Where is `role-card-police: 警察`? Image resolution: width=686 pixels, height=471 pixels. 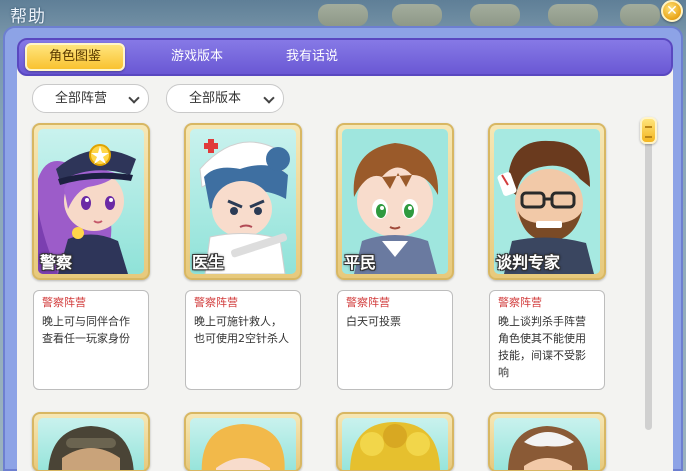
role-card-police: 警察 is located at coordinates (91, 201).